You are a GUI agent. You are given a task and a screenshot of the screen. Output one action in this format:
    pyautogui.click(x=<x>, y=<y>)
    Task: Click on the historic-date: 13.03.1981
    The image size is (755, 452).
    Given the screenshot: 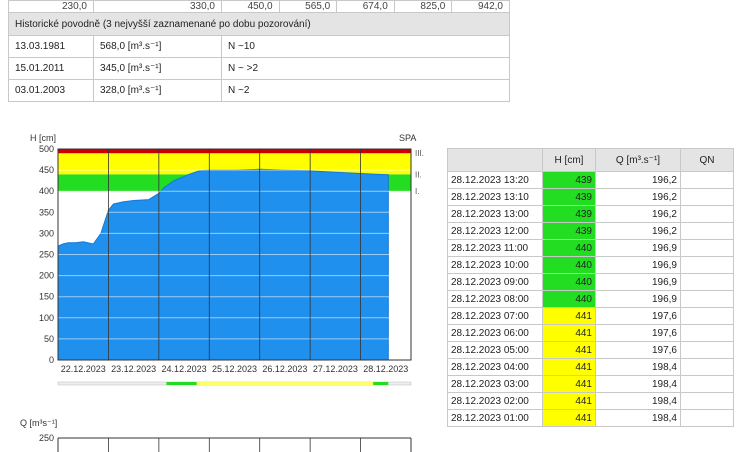 What is the action you would take?
    pyautogui.click(x=51, y=46)
    